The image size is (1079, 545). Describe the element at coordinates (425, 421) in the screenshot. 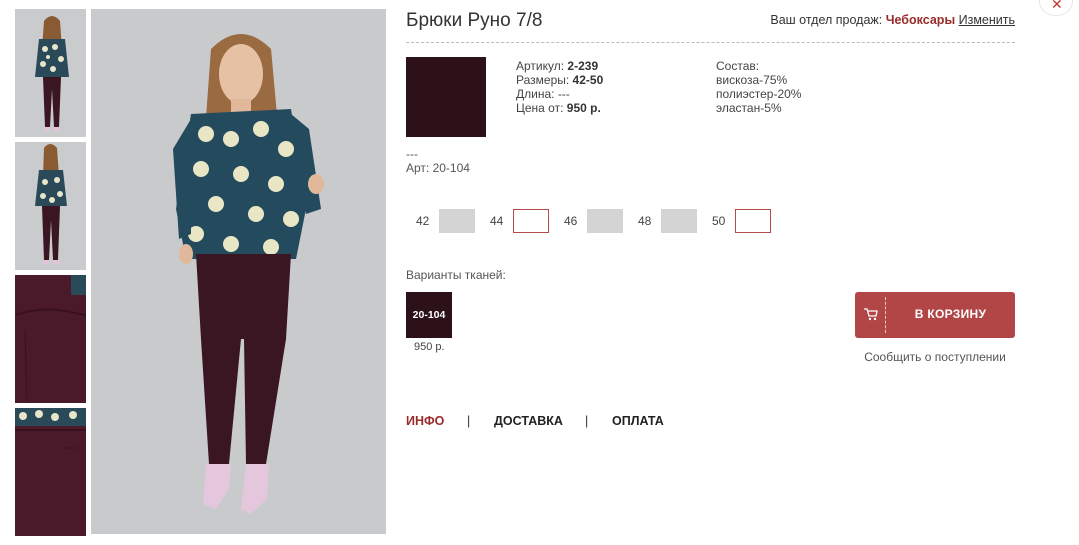

I see `tab-info: ИНФО` at that location.